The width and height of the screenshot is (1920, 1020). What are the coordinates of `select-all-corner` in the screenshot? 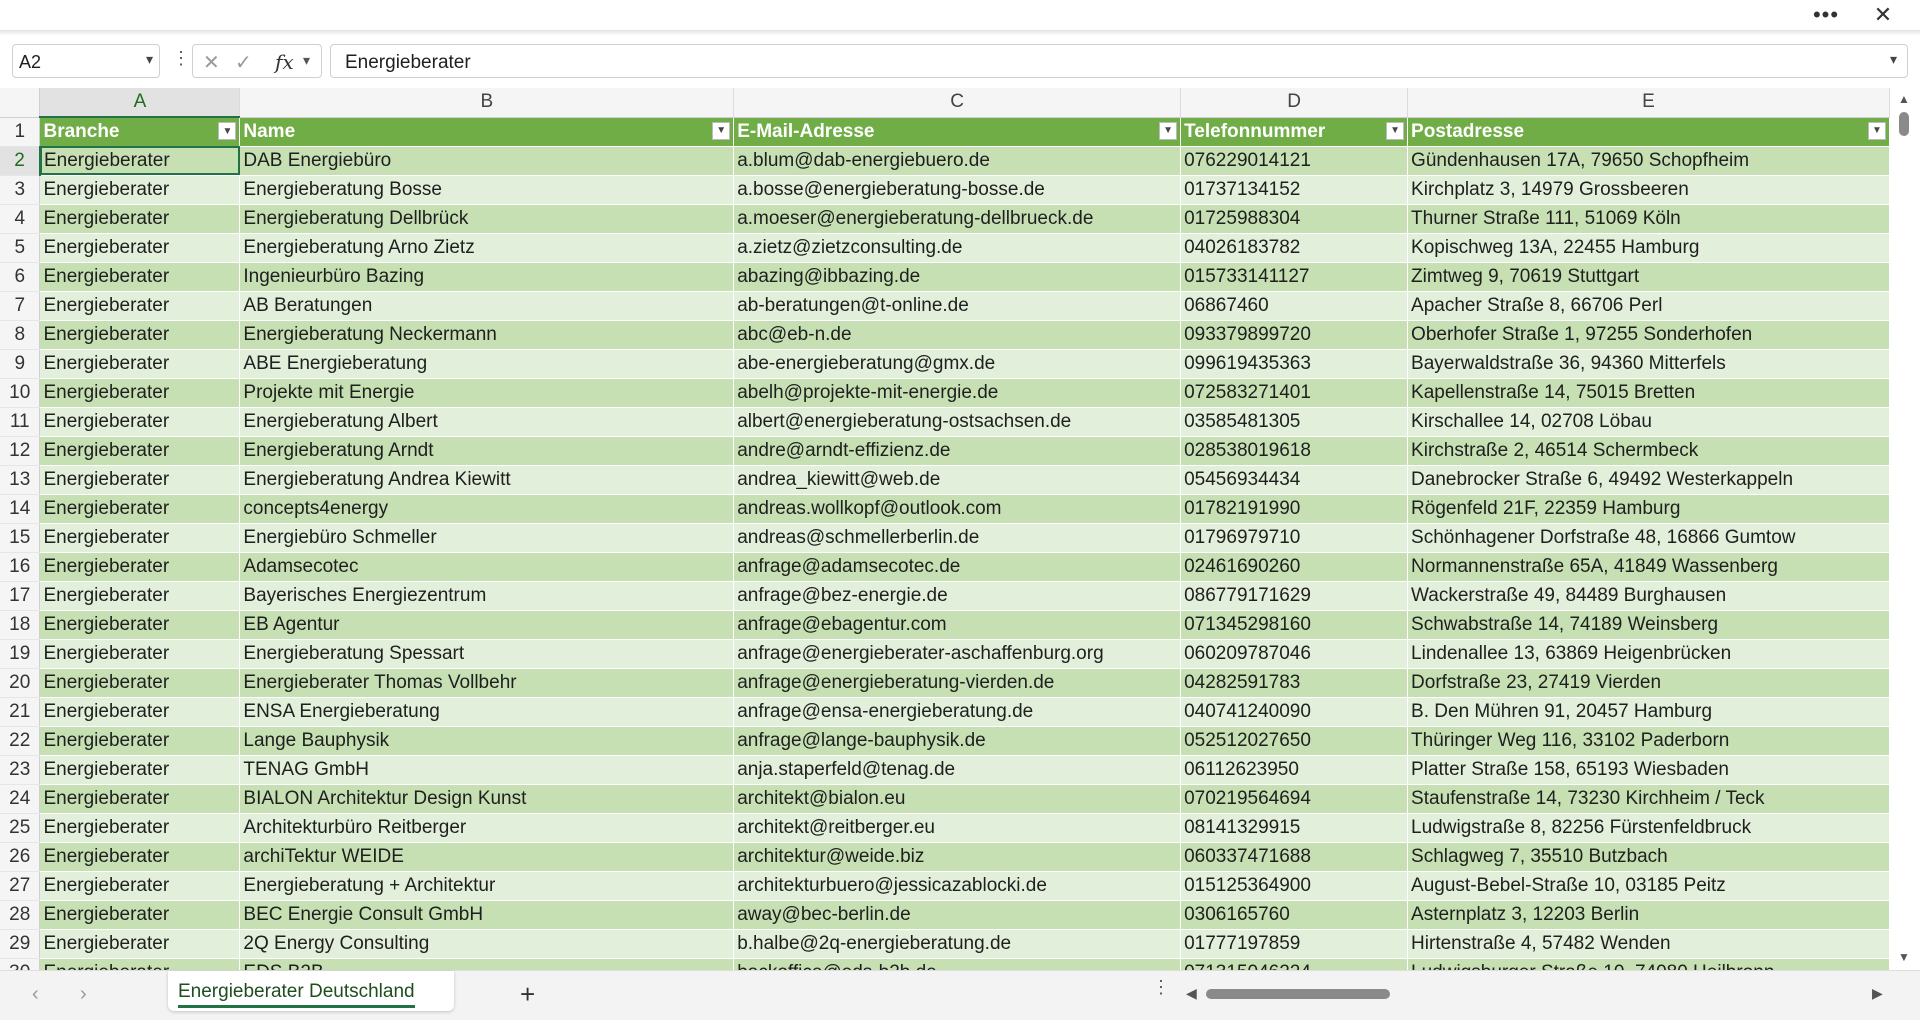 It's located at (20, 103).